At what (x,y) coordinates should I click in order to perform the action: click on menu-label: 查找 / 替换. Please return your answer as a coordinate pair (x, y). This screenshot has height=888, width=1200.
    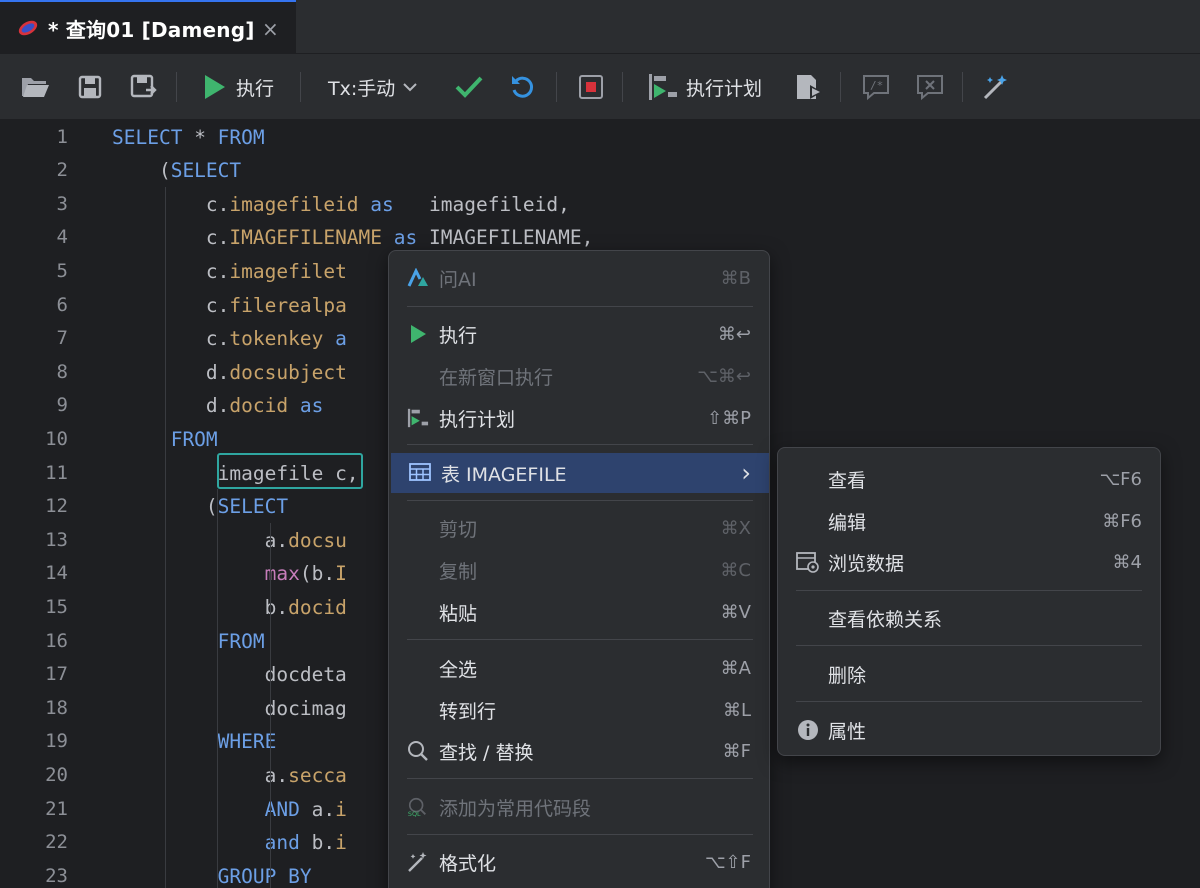
    Looking at the image, I should click on (486, 752).